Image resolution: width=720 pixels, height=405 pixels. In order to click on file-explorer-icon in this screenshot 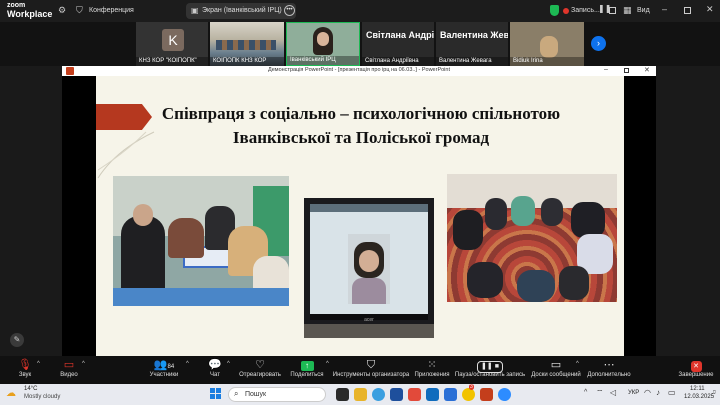, I will do `click(360, 394)`.